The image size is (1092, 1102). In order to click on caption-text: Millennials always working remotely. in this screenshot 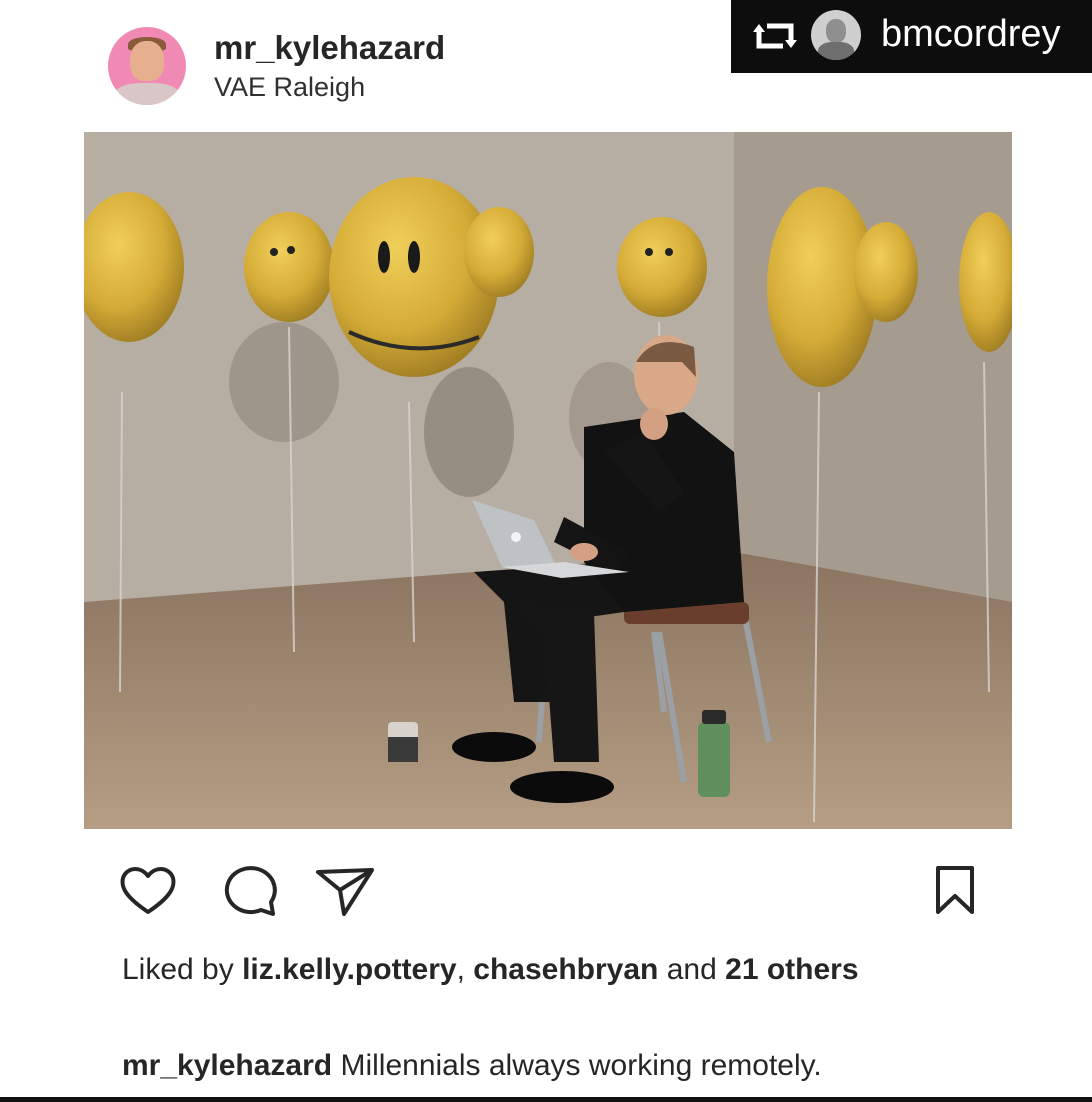, I will do `click(581, 1065)`.